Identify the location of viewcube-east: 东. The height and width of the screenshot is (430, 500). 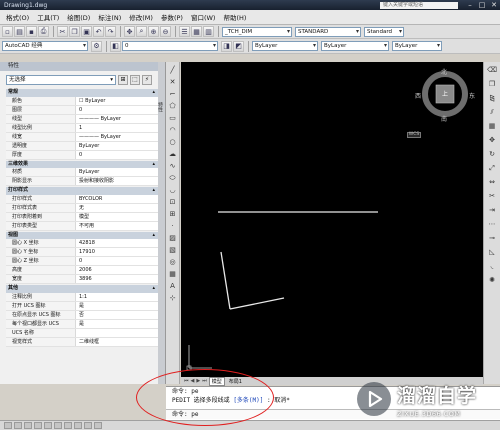
(472, 95).